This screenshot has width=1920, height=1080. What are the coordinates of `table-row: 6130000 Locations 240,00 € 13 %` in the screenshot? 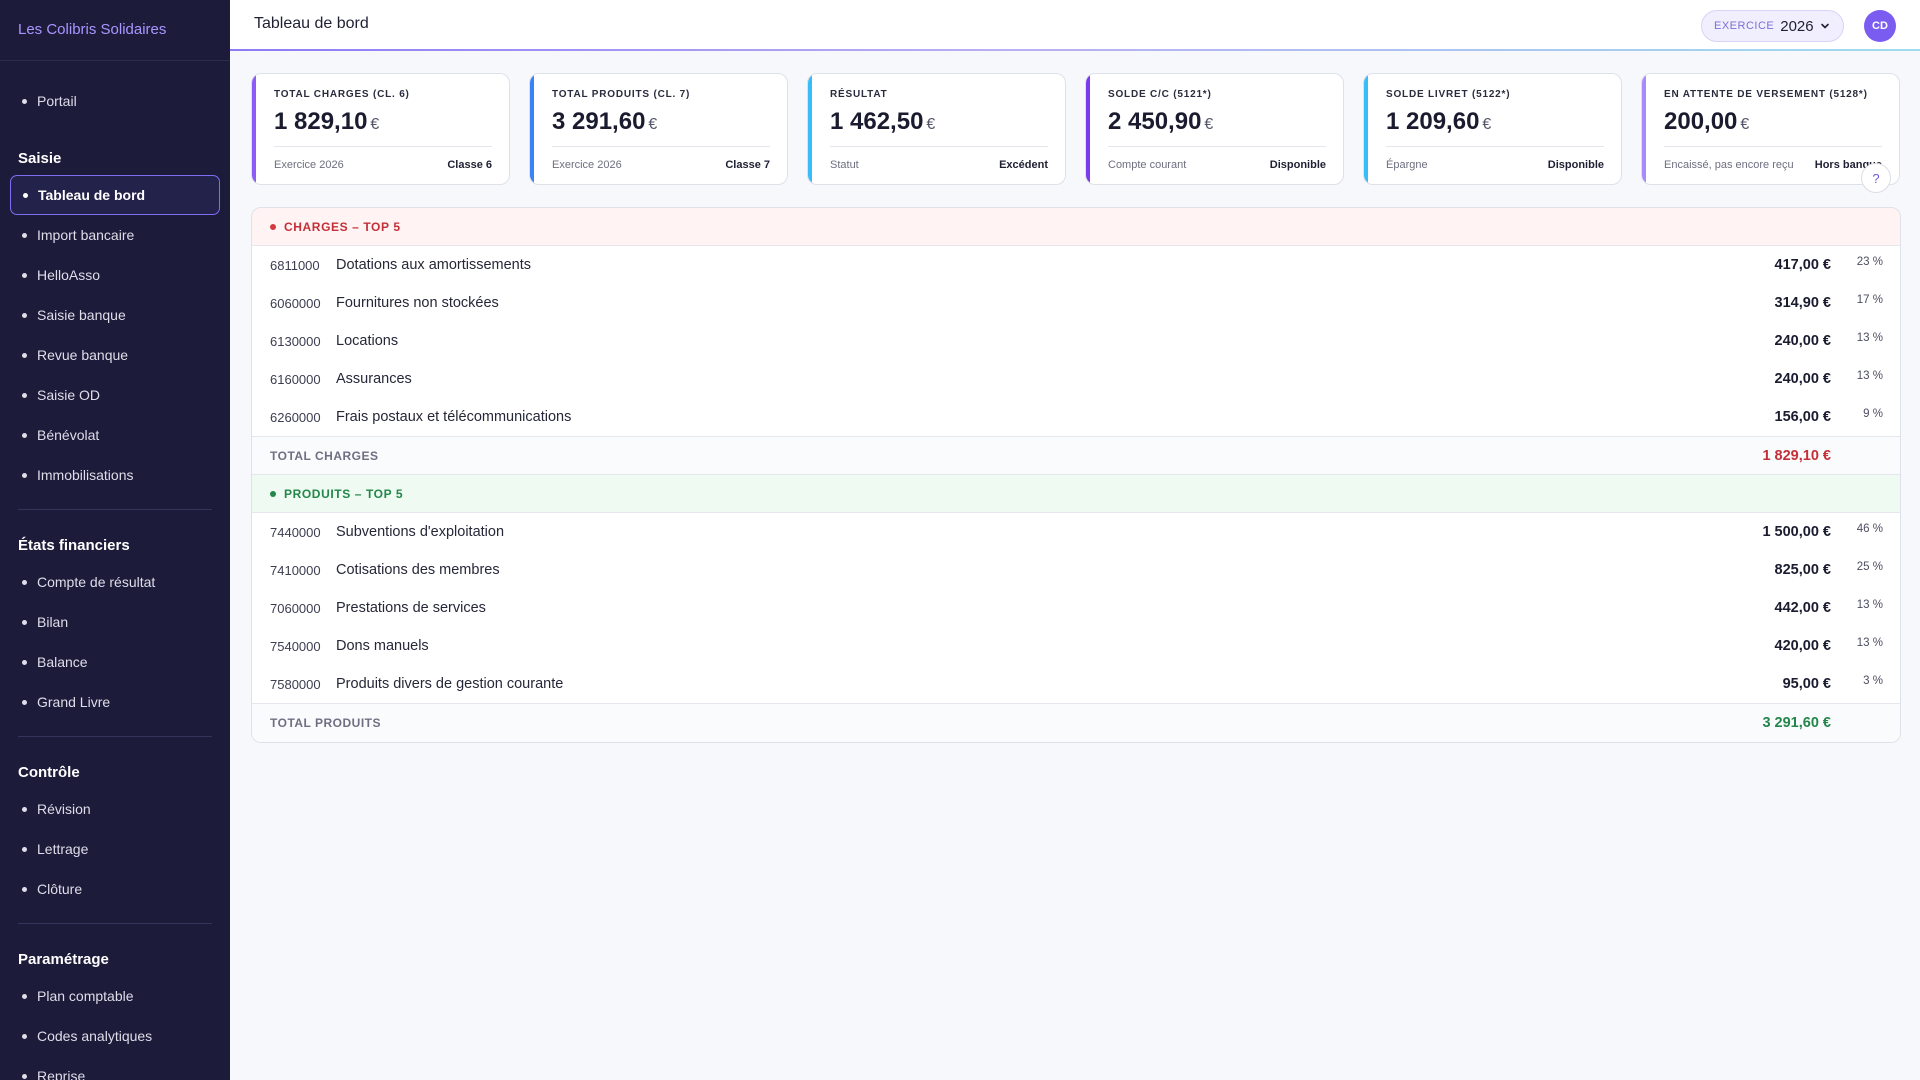 It's located at (1076, 341).